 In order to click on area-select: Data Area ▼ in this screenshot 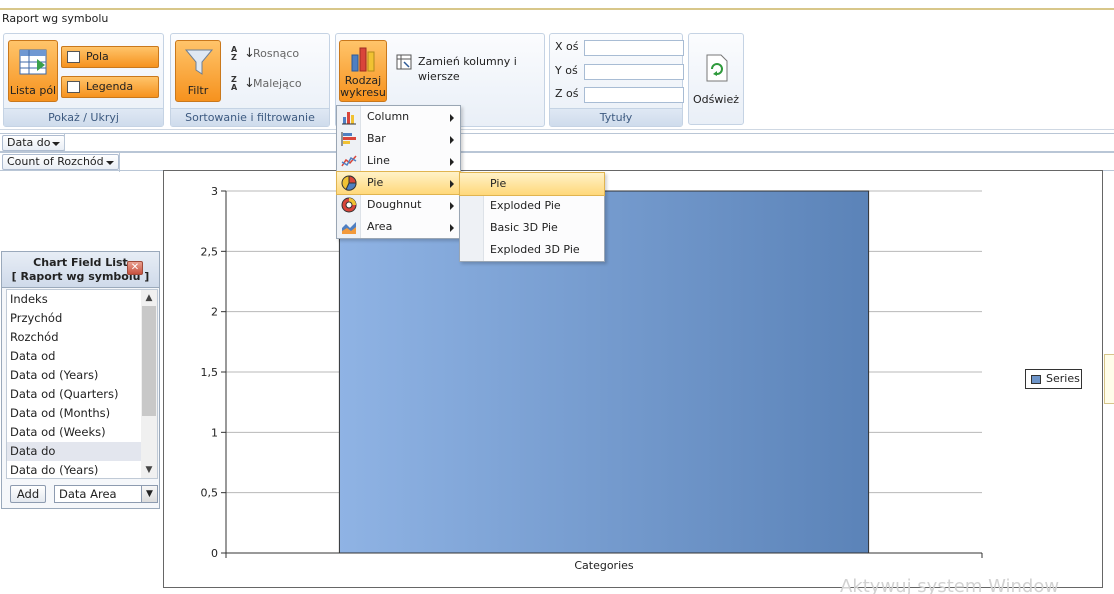, I will do `click(106, 494)`.